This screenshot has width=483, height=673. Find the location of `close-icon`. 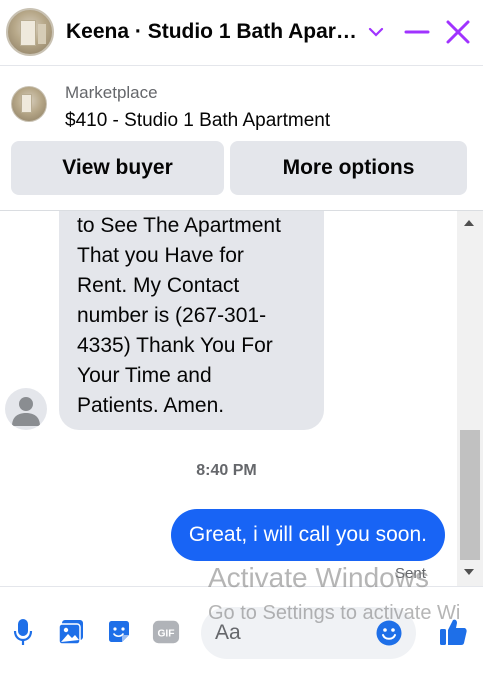

close-icon is located at coordinates (458, 32).